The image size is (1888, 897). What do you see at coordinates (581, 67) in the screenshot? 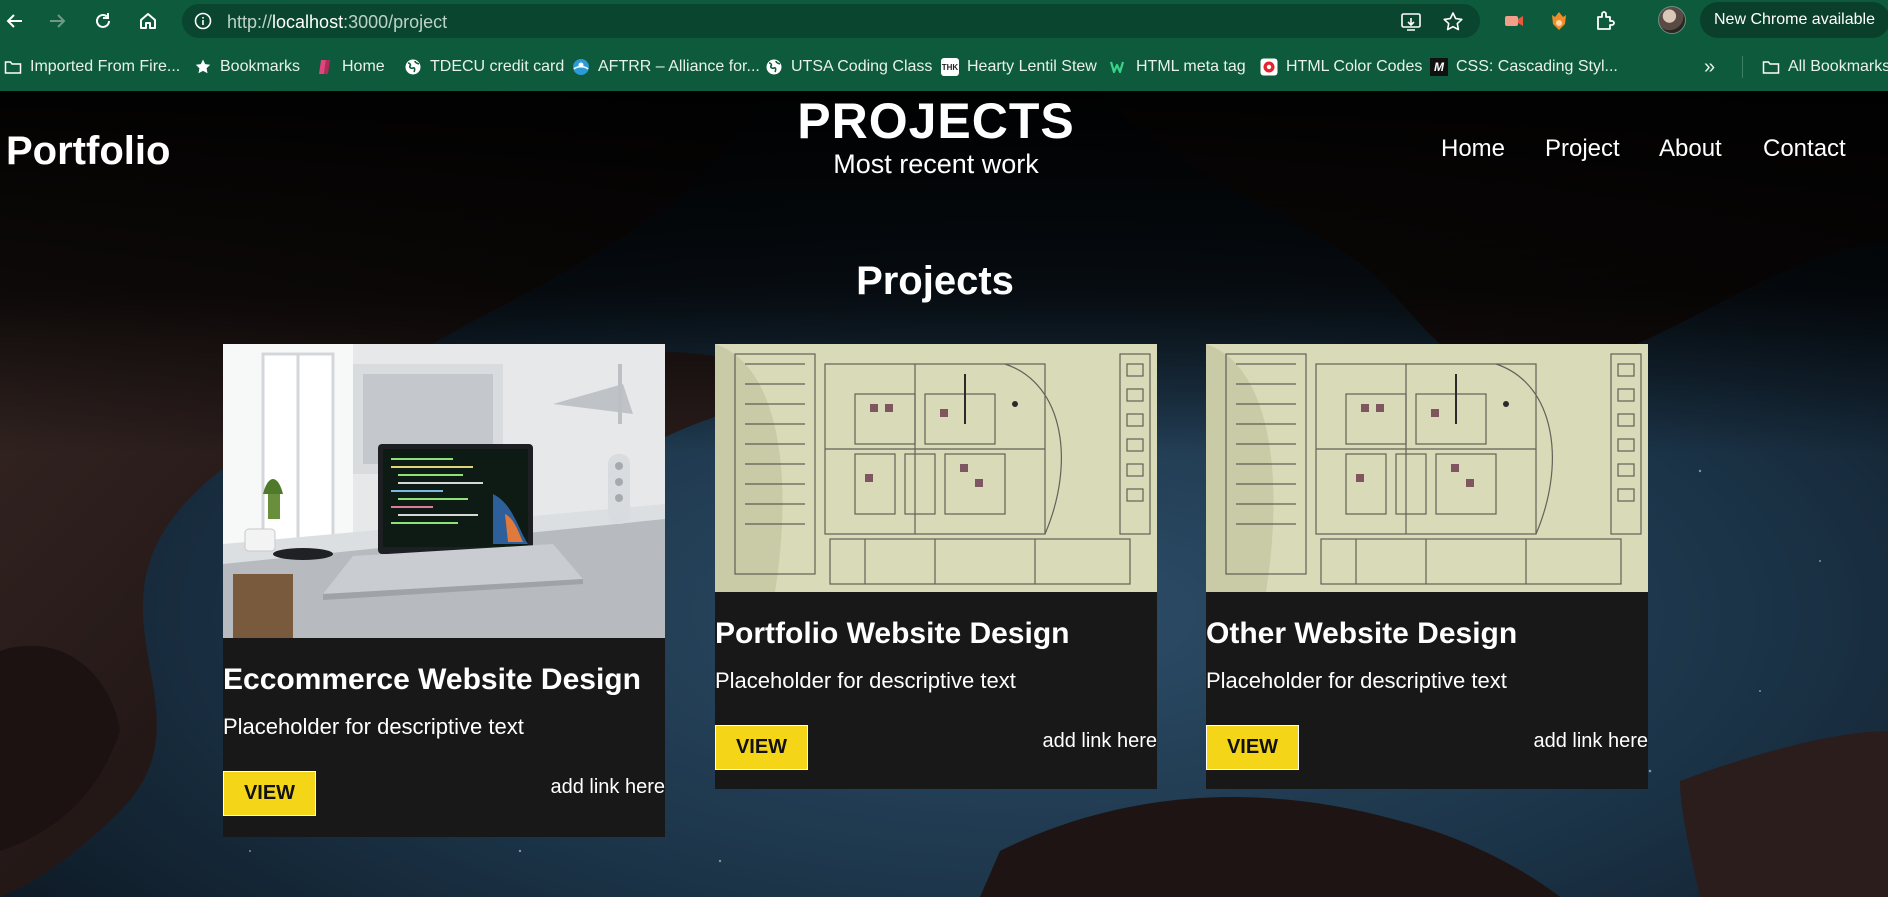
I see `aftrr-icon` at bounding box center [581, 67].